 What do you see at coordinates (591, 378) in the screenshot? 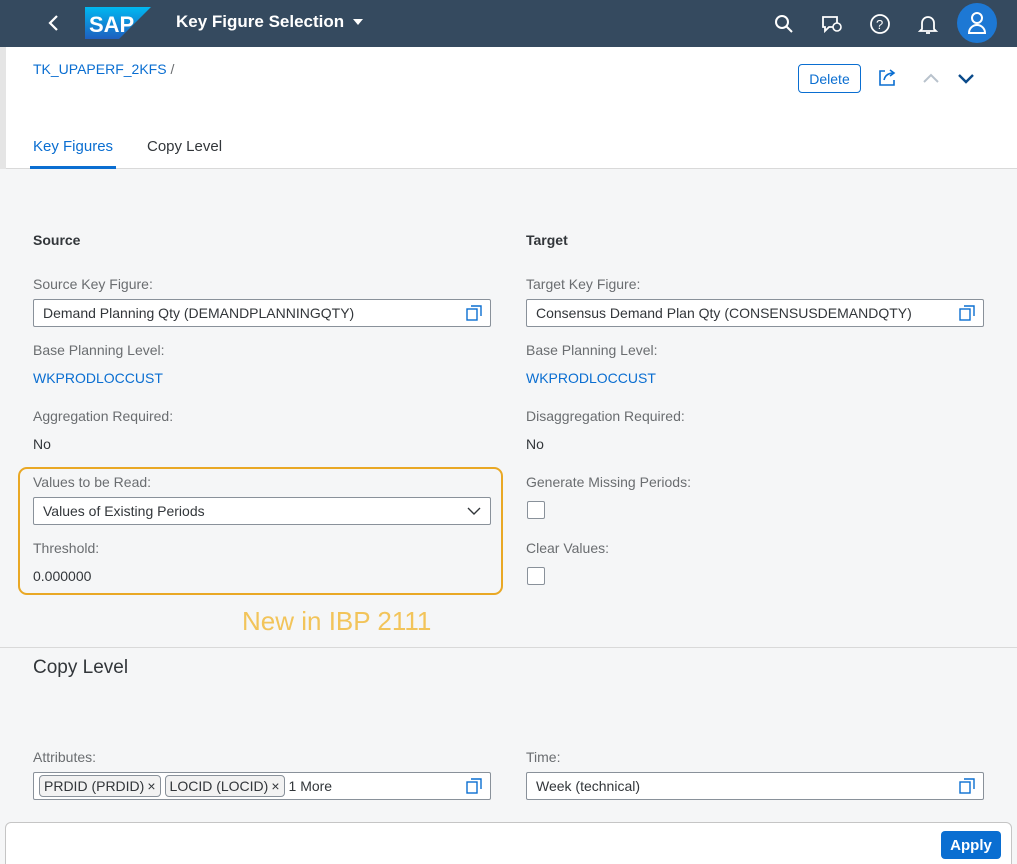
I see `target-base-level-link: WKPRODLOCCUST` at bounding box center [591, 378].